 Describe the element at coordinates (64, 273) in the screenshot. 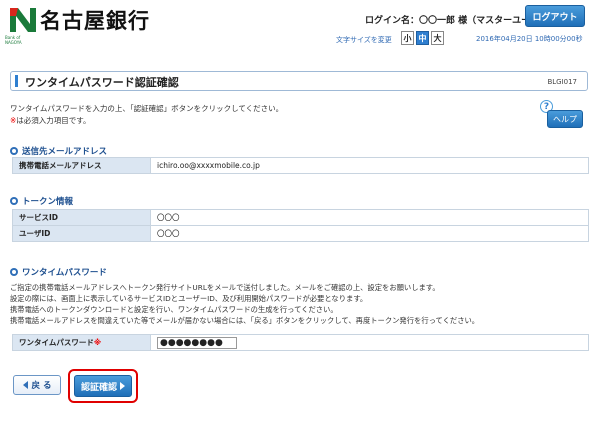

I see `otp-section-title-text: ワンタイムパスワード` at that location.